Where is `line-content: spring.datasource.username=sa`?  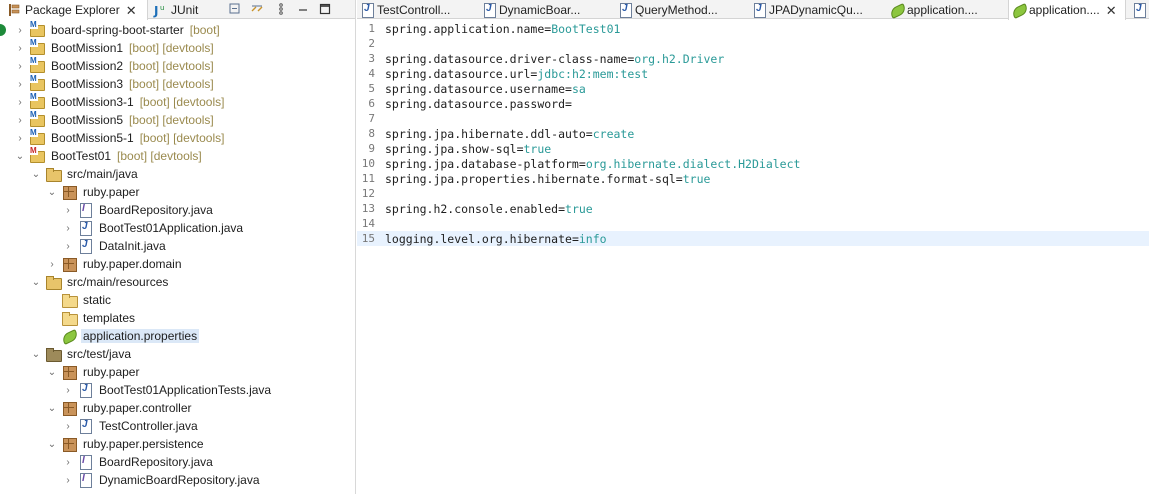
line-content: spring.datasource.username=sa is located at coordinates (485, 89).